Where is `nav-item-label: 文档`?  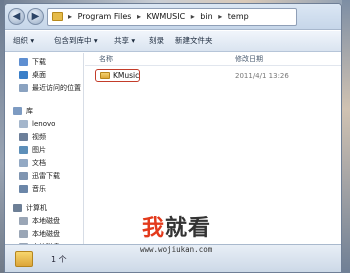
nav-item-label: 文档 is located at coordinates (39, 163).